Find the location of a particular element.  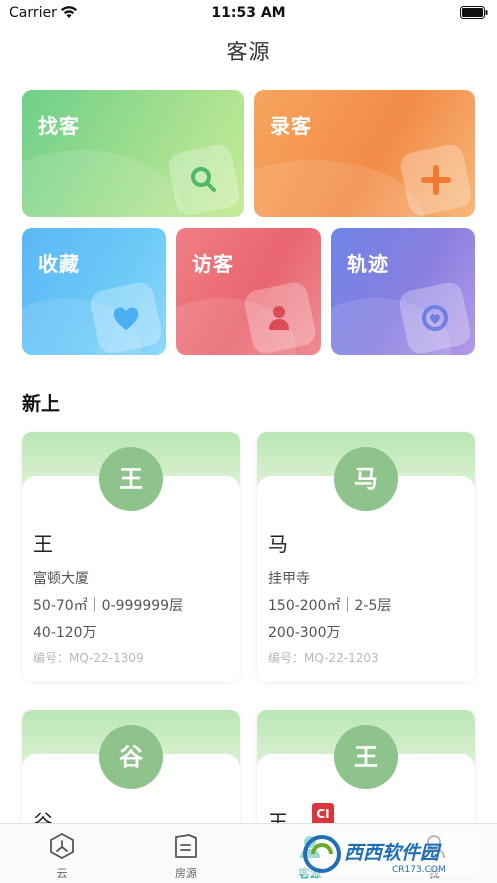

person-icon is located at coordinates (280, 317).